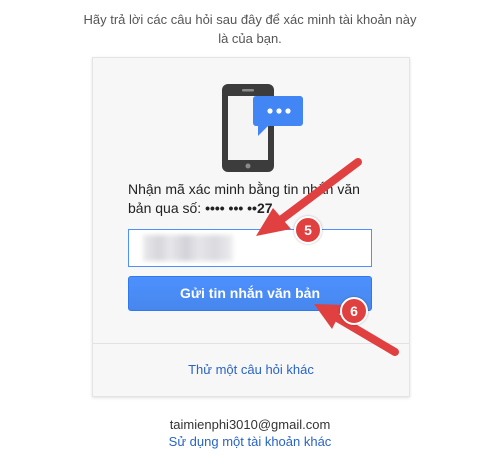 The height and width of the screenshot is (464, 500). Describe the element at coordinates (251, 343) in the screenshot. I see `card-divider` at that location.